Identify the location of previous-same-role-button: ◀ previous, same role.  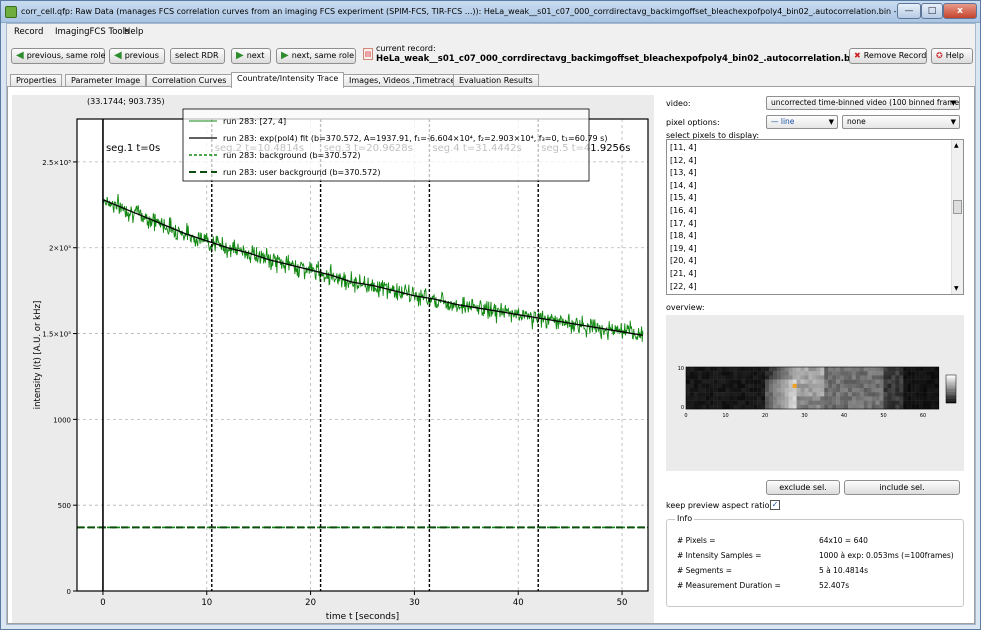
(58, 56).